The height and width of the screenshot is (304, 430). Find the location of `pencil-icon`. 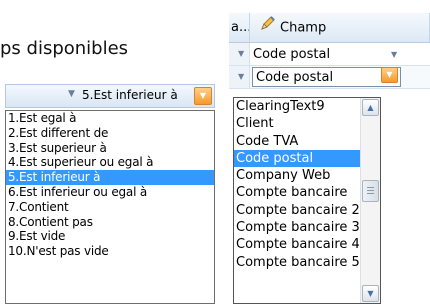

pencil-icon is located at coordinates (268, 27).